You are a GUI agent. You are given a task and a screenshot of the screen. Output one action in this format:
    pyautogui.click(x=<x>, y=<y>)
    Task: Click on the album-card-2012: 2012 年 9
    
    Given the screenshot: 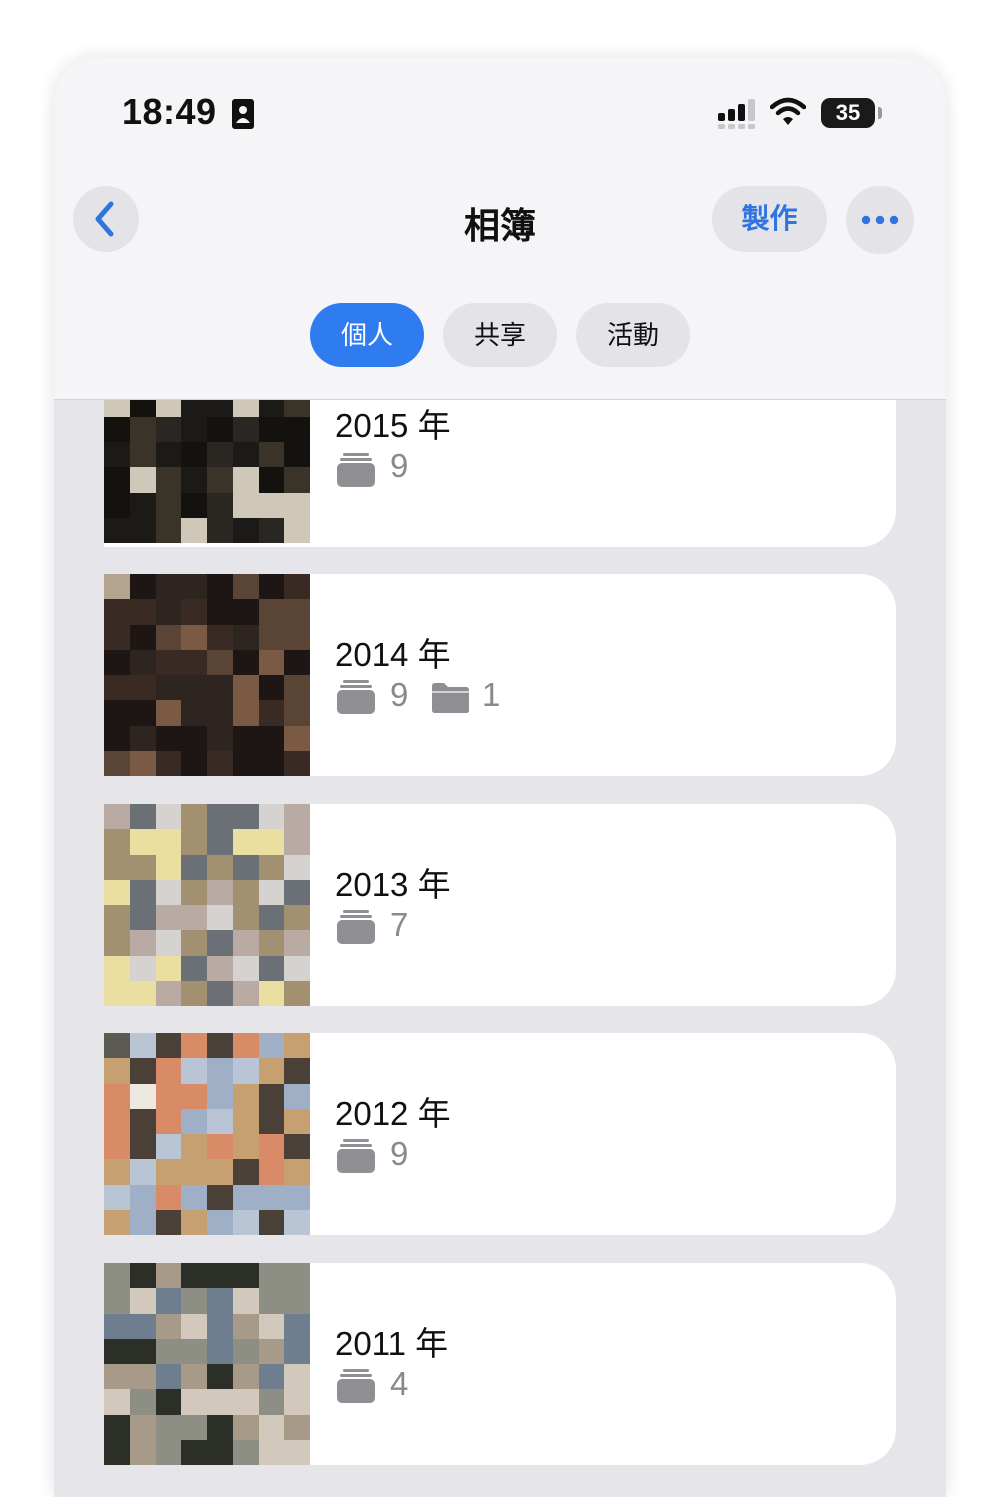 What is the action you would take?
    pyautogui.click(x=500, y=1134)
    